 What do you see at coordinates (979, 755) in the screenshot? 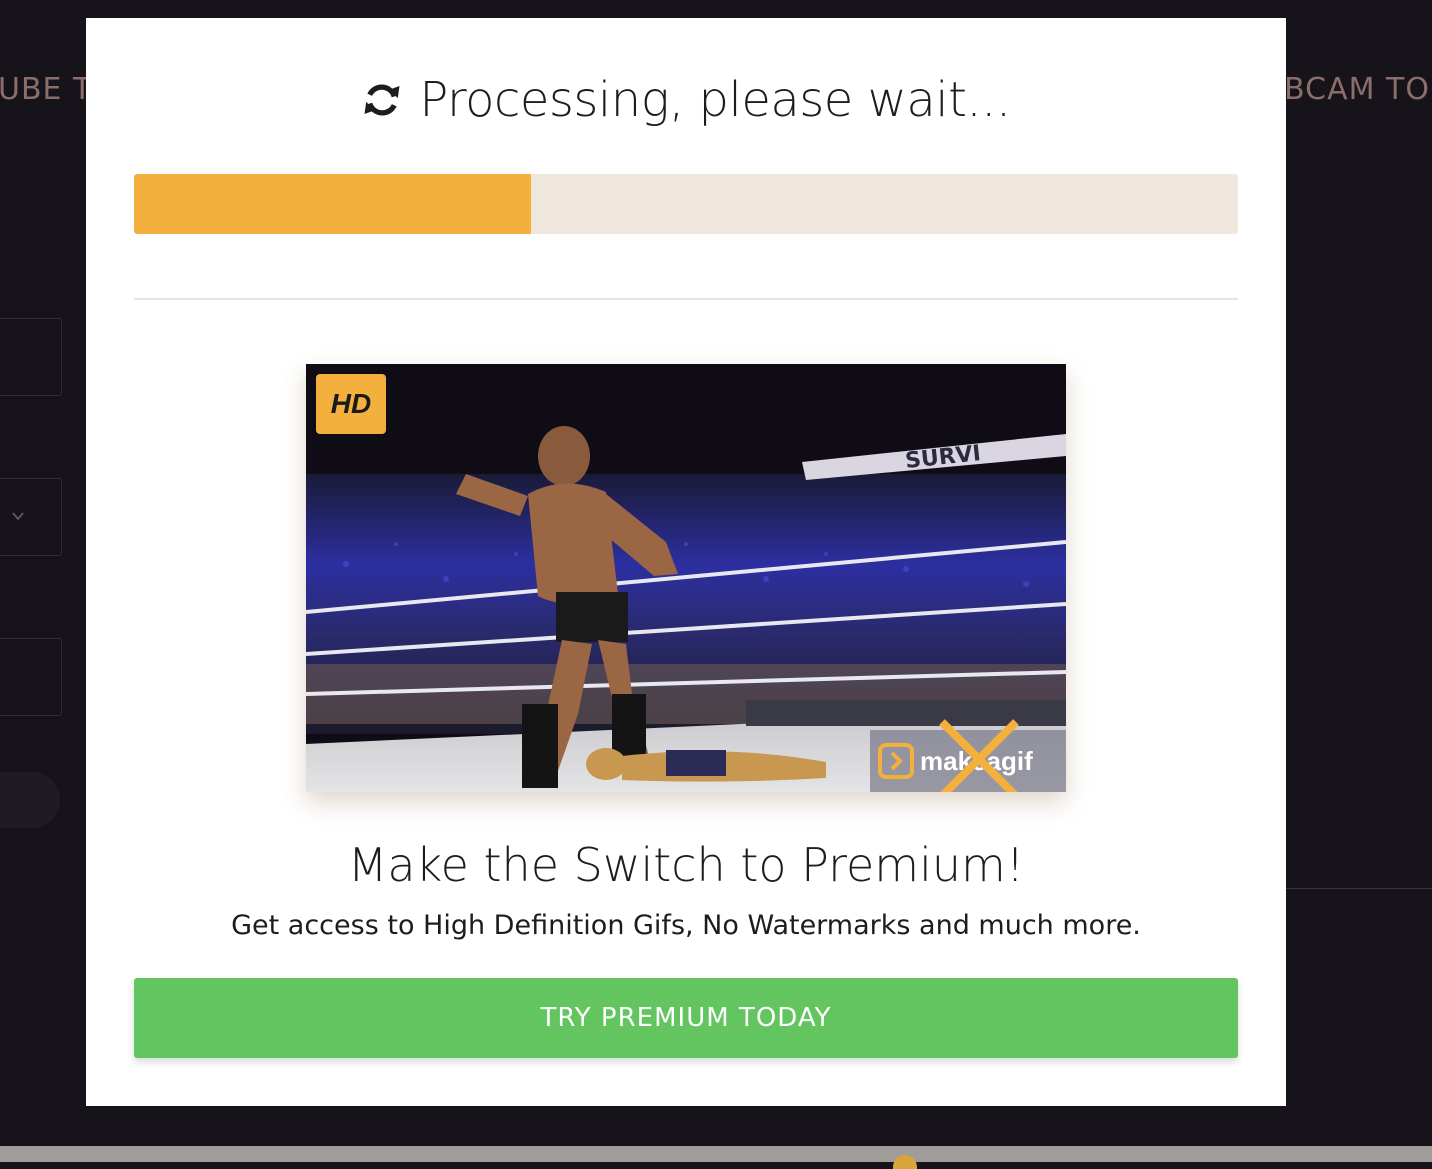
I see `cross-out-icon` at bounding box center [979, 755].